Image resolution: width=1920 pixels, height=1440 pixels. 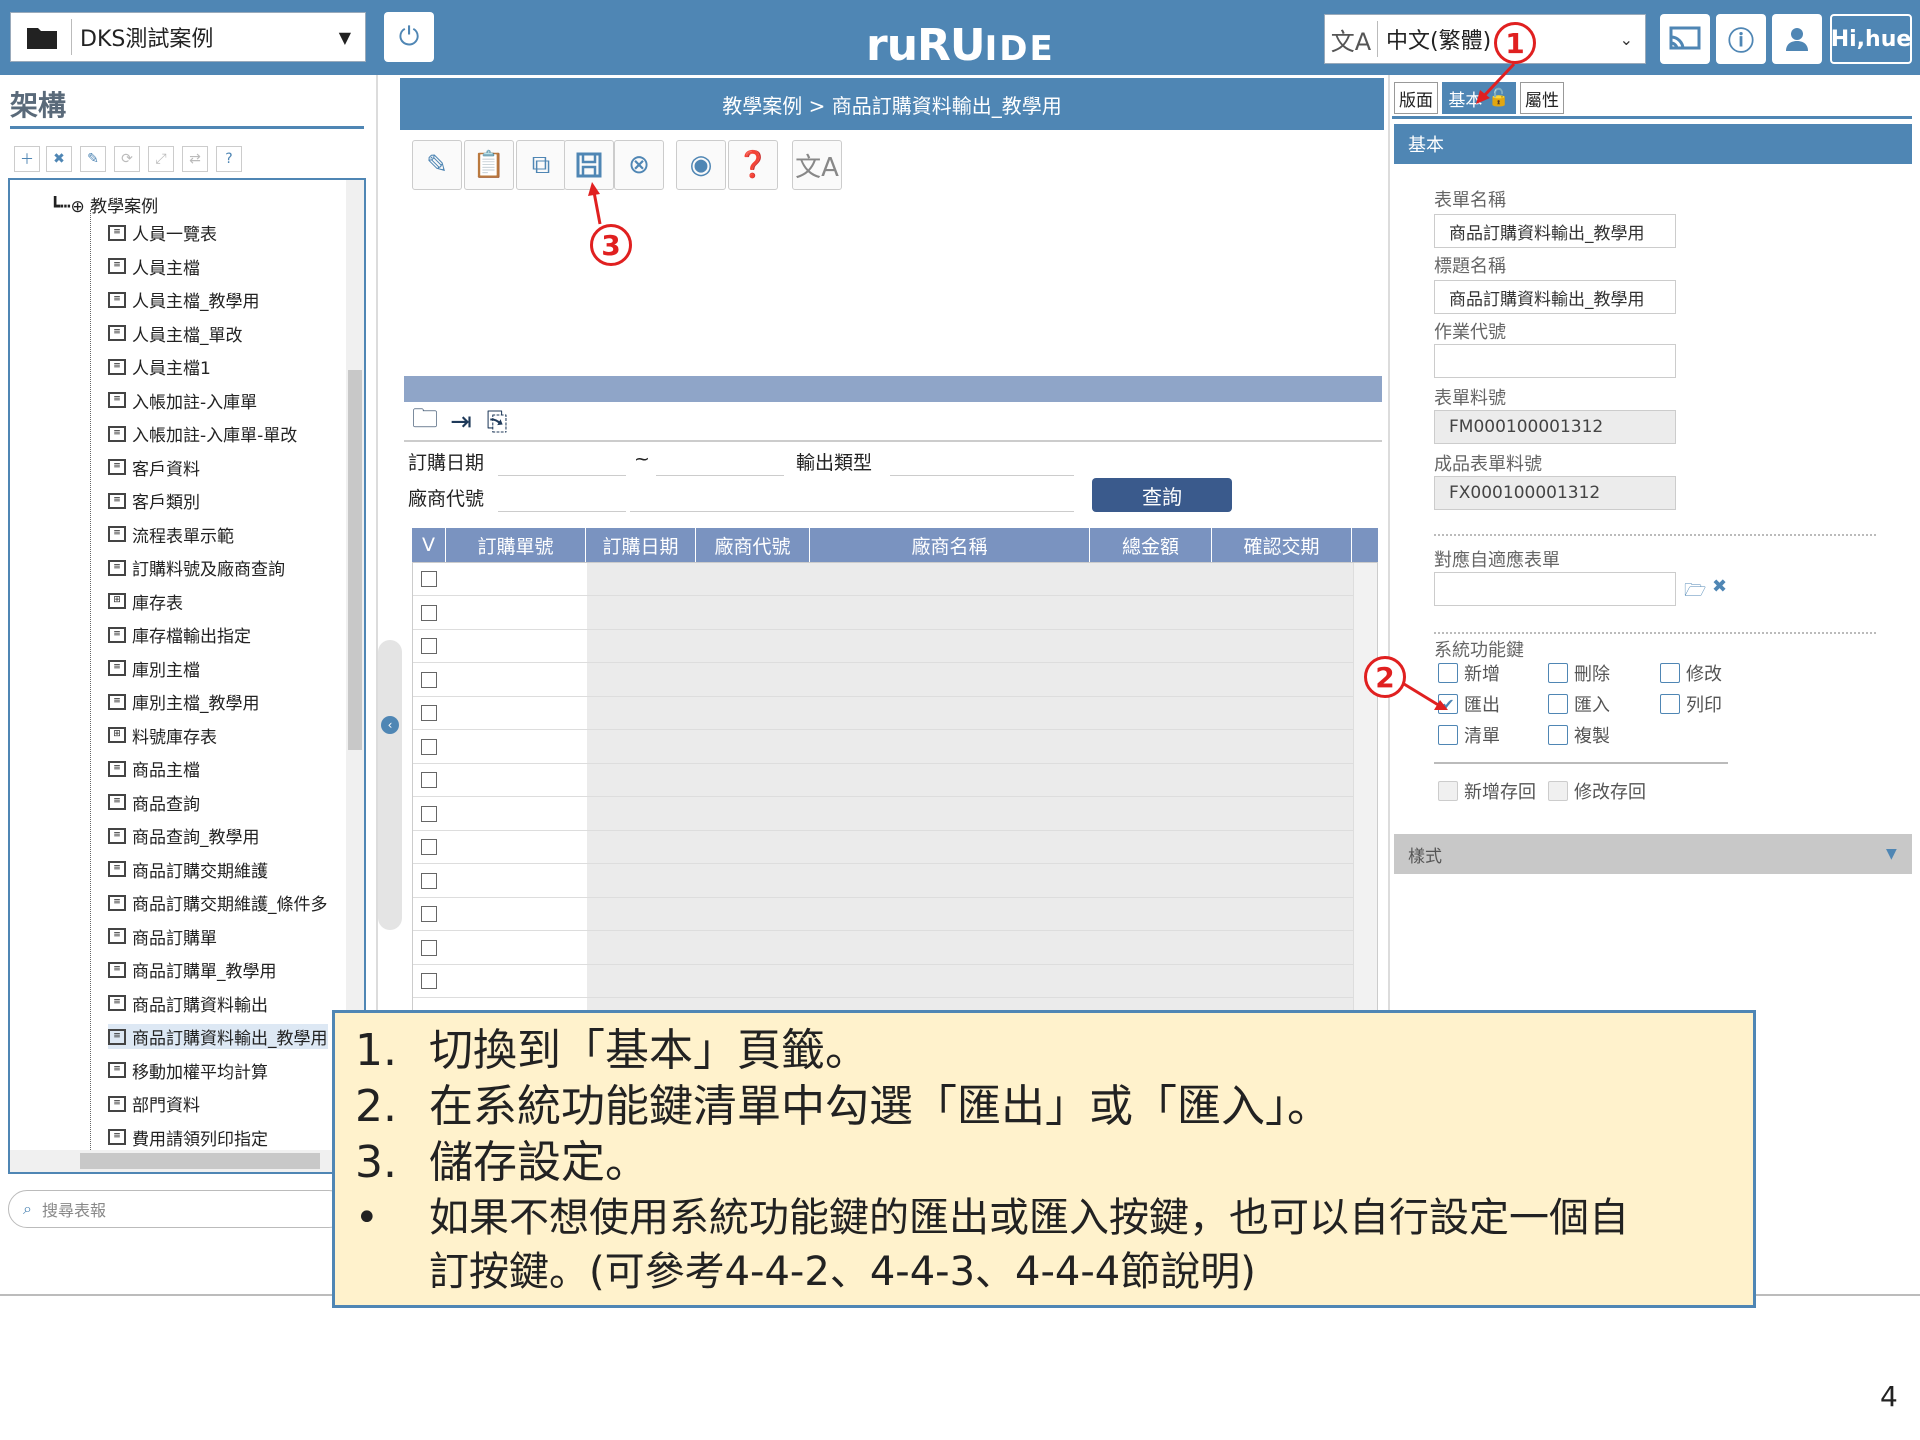 I want to click on tree-item: ≡ 費用請領列印指定, so click(x=188, y=1137).